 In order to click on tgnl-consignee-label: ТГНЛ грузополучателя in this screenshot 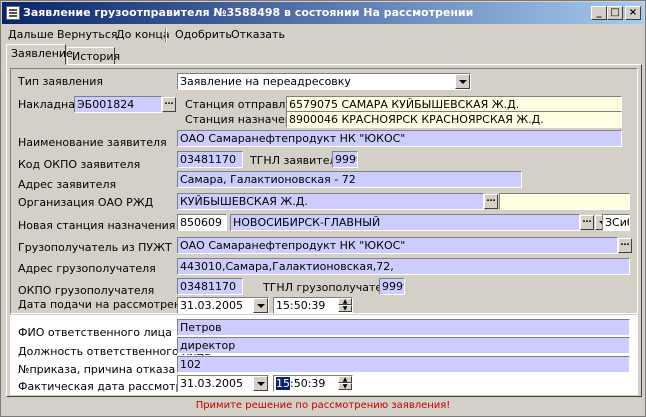, I will do `click(329, 287)`.